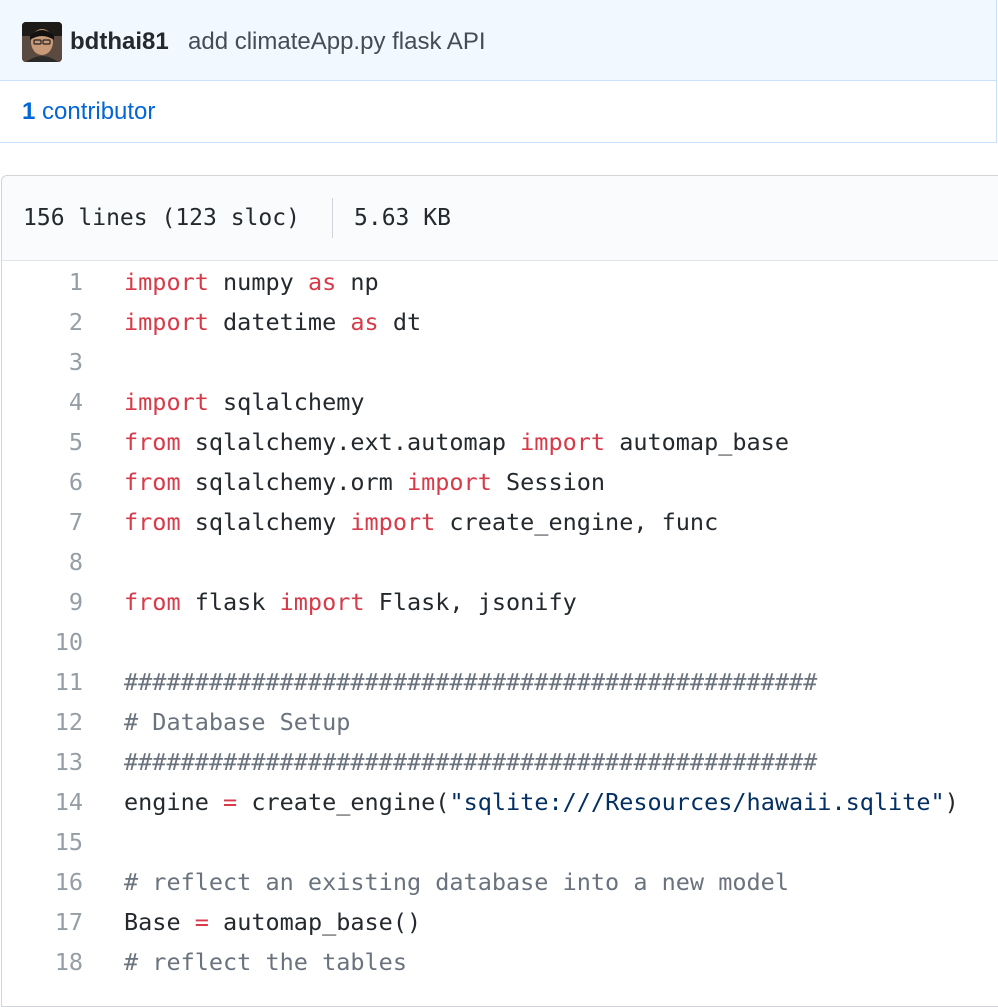 The width and height of the screenshot is (998, 1007). Describe the element at coordinates (28, 112) in the screenshot. I see `contributor-count: 1` at that location.